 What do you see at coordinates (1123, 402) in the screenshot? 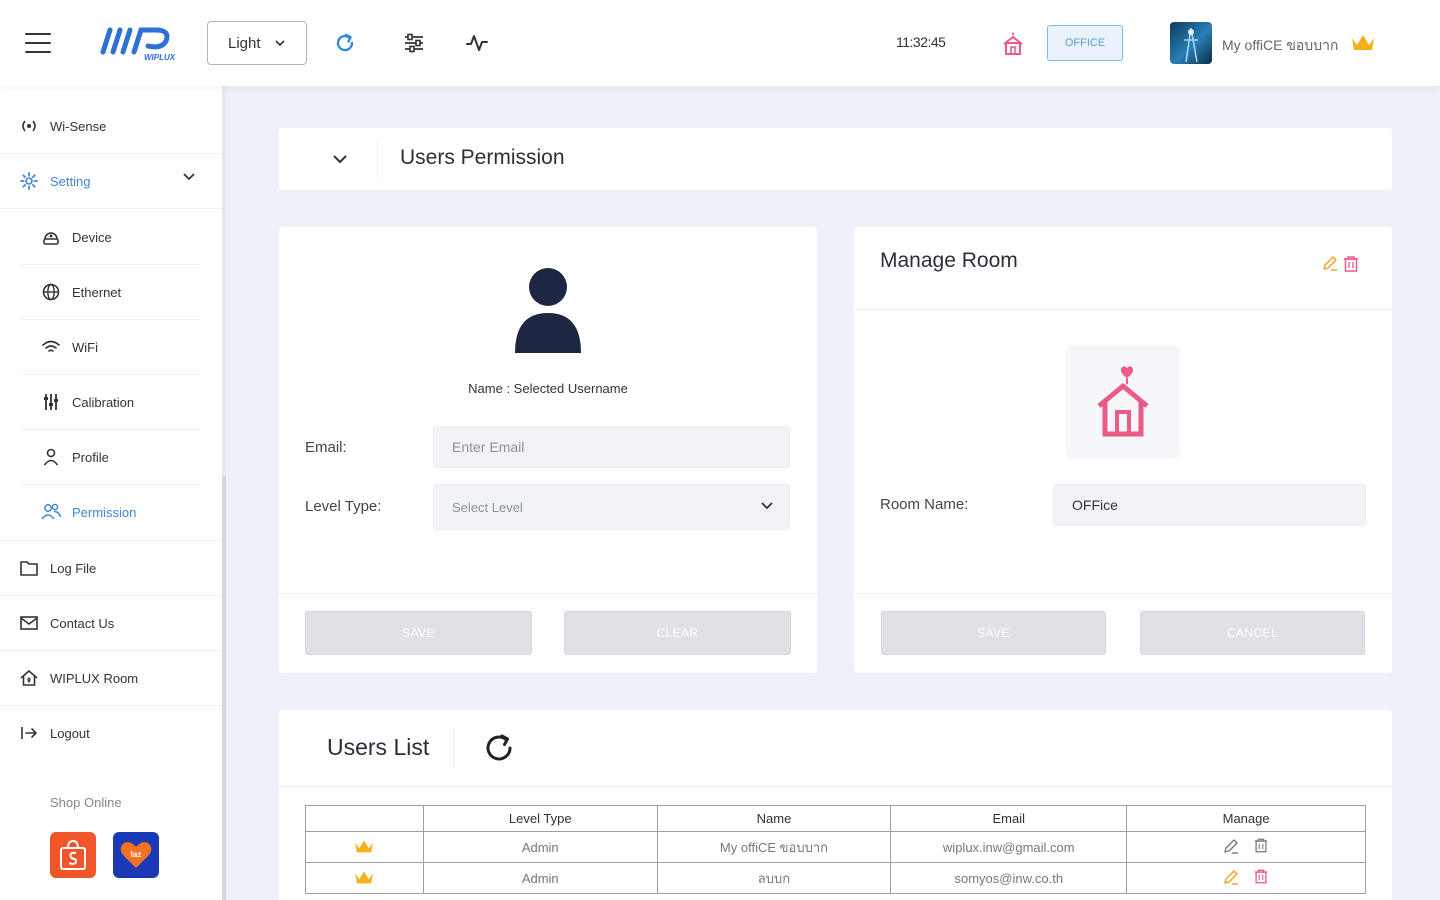
I see `room-image` at bounding box center [1123, 402].